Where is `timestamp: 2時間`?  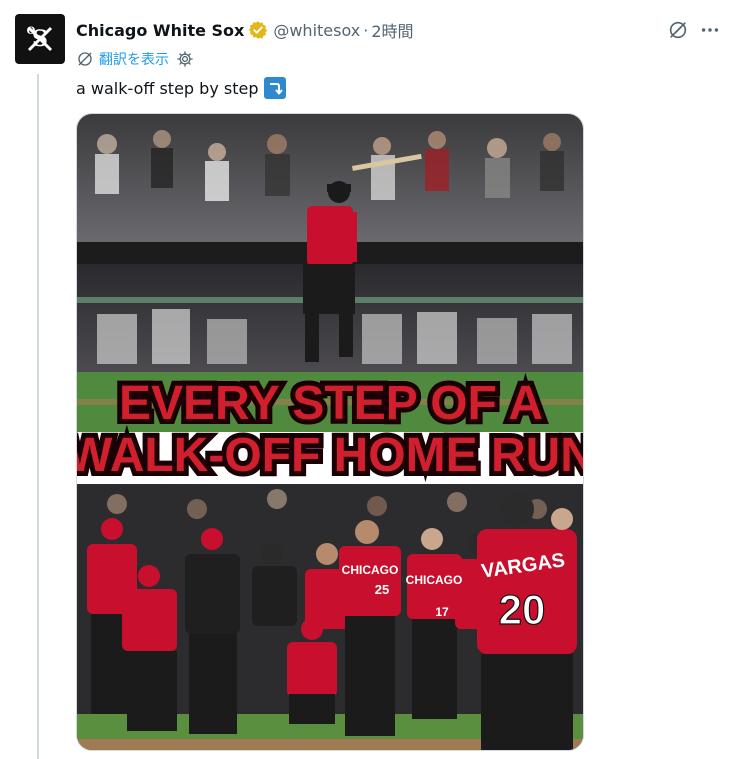 timestamp: 2時間 is located at coordinates (392, 30).